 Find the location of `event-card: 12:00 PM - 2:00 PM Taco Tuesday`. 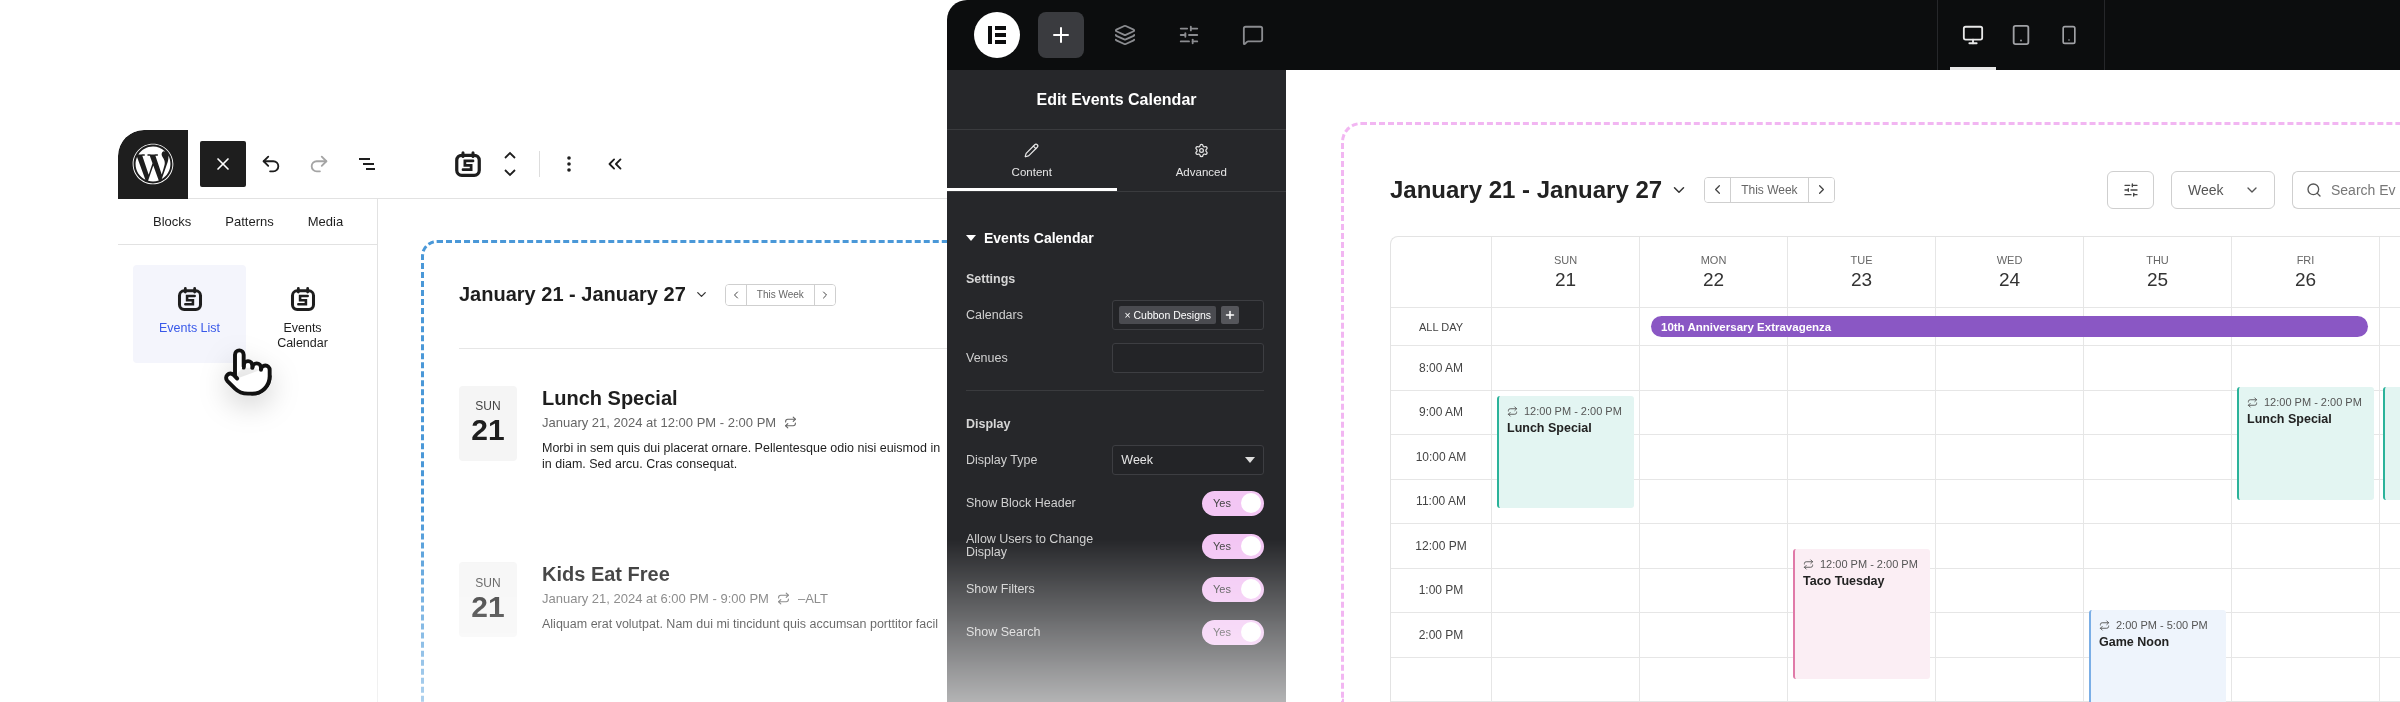

event-card: 12:00 PM - 2:00 PM Taco Tuesday is located at coordinates (1861, 614).